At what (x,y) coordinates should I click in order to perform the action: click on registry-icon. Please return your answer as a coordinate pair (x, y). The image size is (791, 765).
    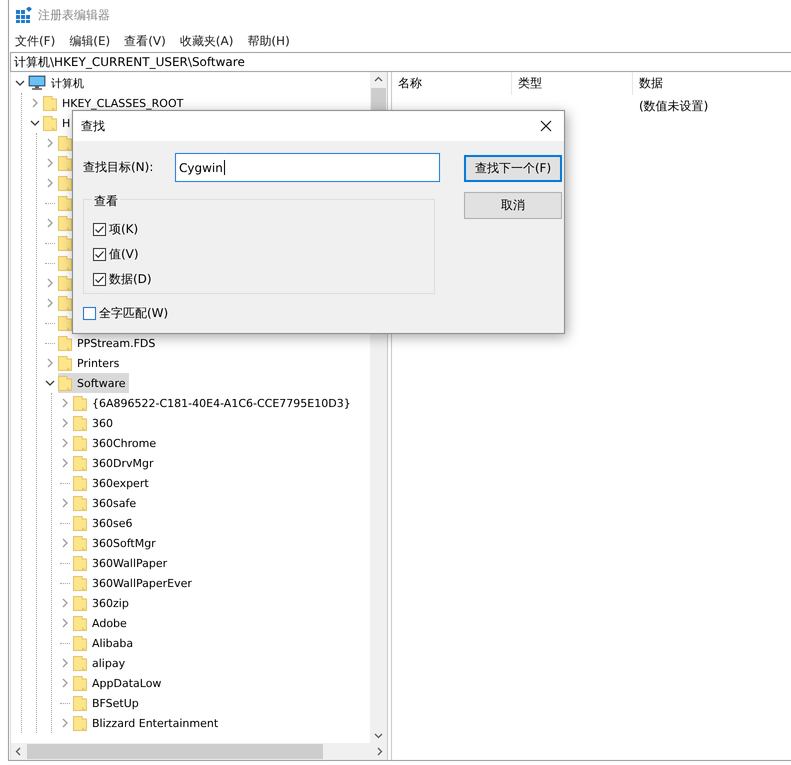
    Looking at the image, I should click on (24, 15).